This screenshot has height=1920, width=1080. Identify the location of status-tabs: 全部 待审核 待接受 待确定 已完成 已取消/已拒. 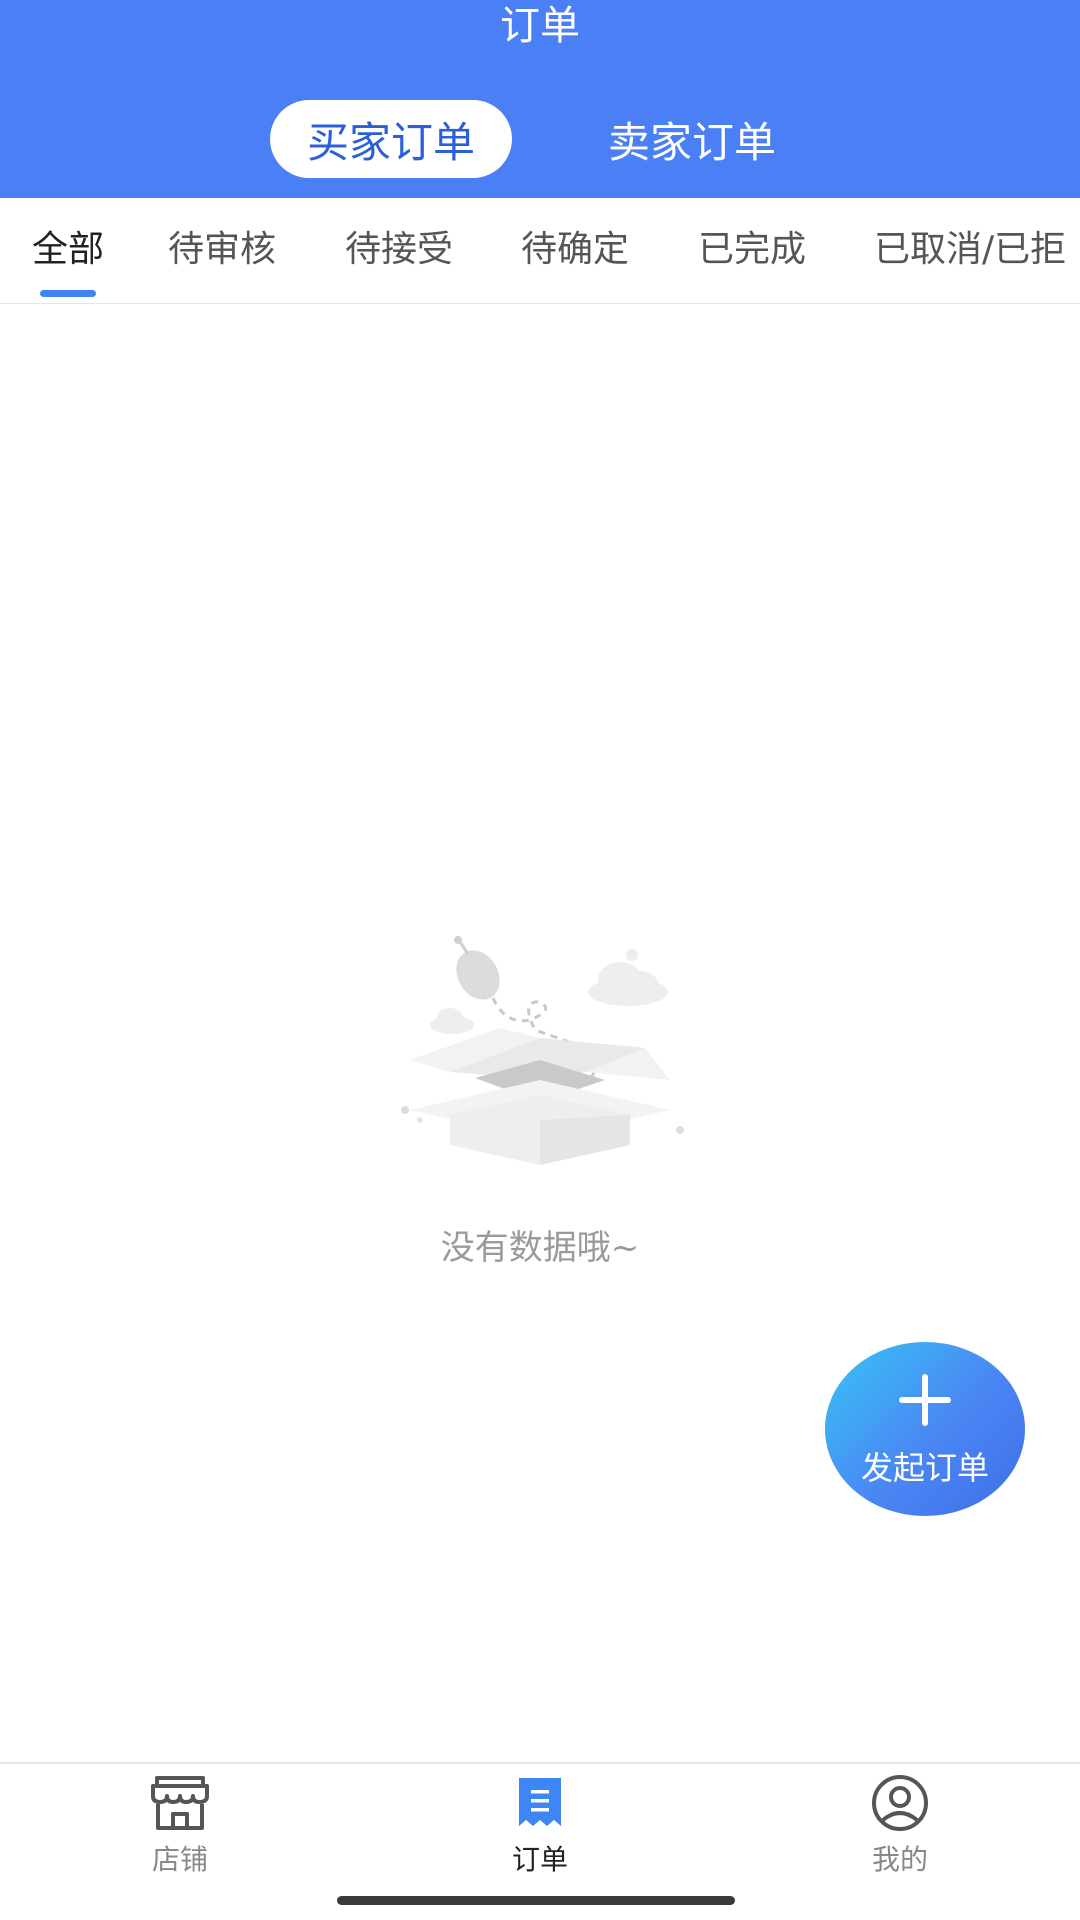
(540, 251).